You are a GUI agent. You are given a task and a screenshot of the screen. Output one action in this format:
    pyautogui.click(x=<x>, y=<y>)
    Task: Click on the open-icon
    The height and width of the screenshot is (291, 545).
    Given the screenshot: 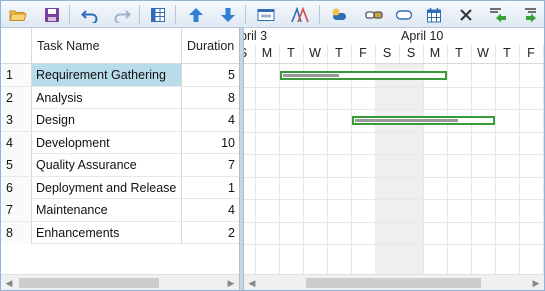 What is the action you would take?
    pyautogui.click(x=18, y=14)
    